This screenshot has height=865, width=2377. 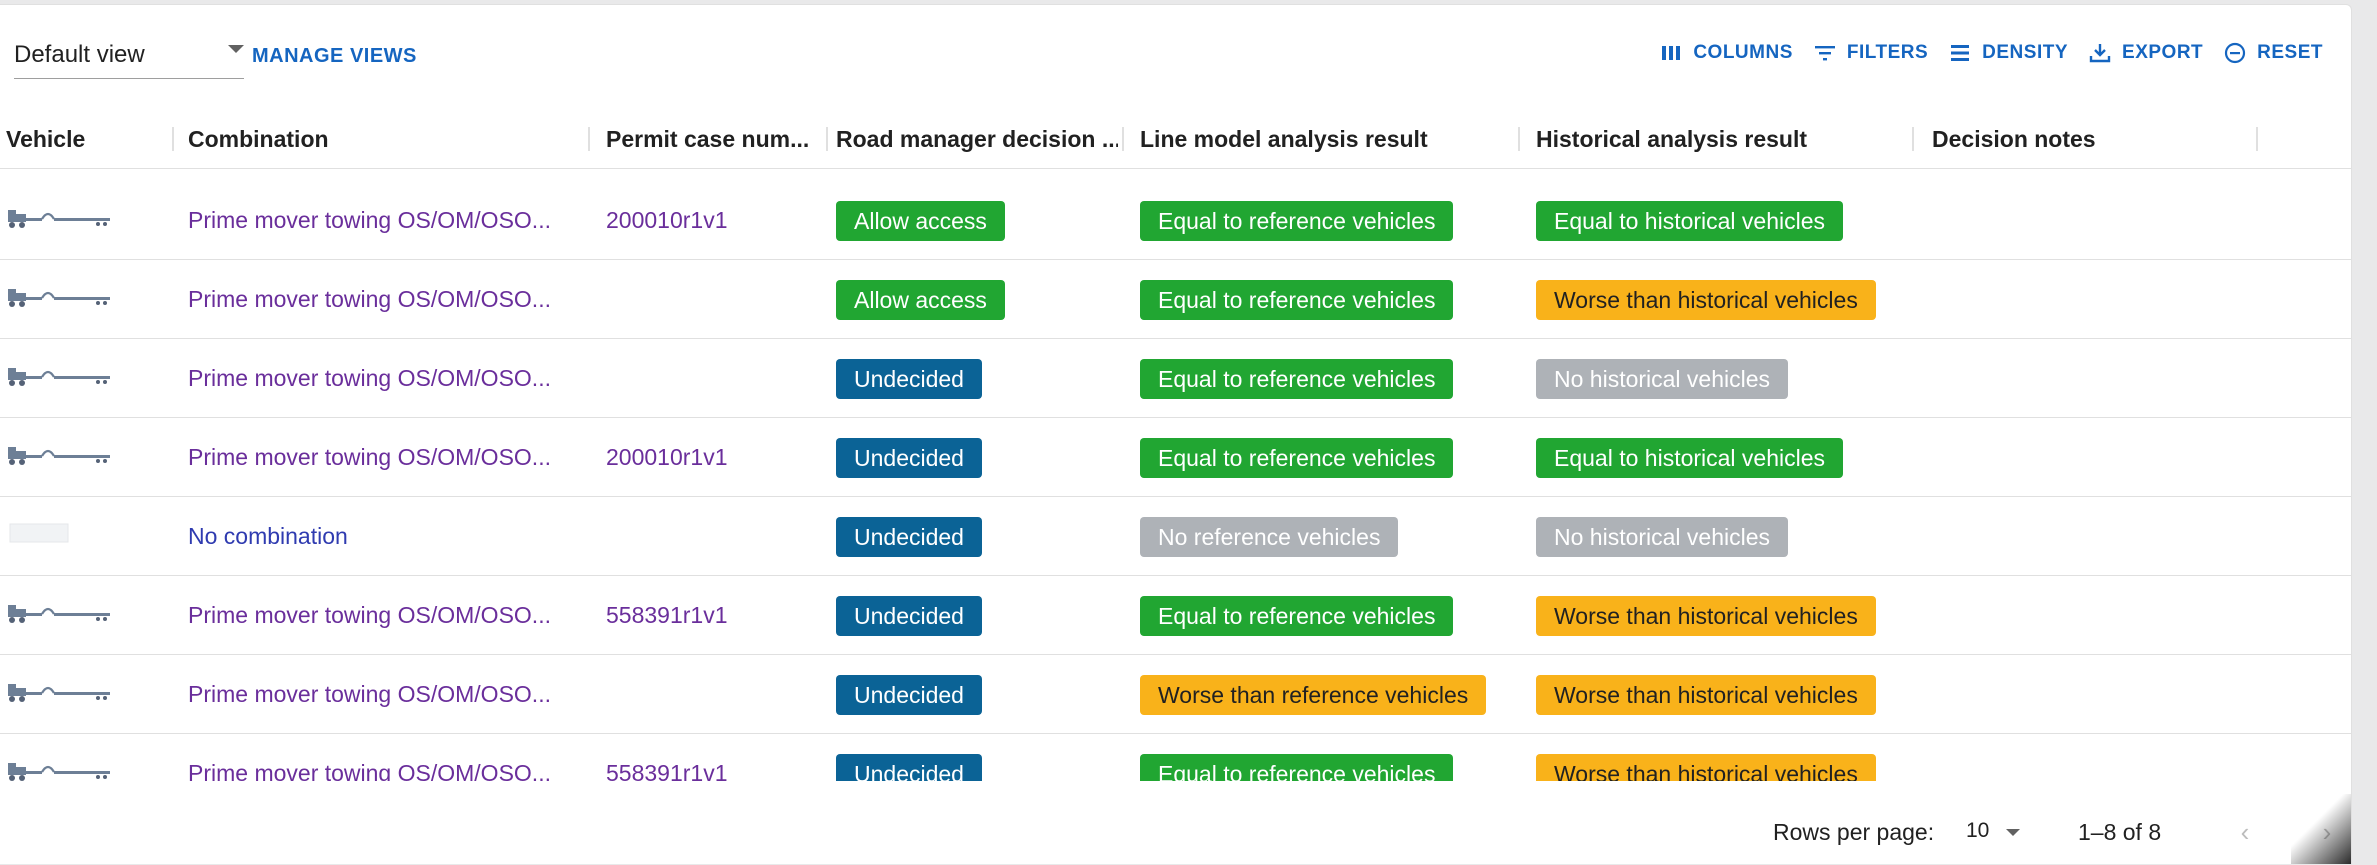 I want to click on column-header-vehicle: Vehicle, so click(x=86, y=139).